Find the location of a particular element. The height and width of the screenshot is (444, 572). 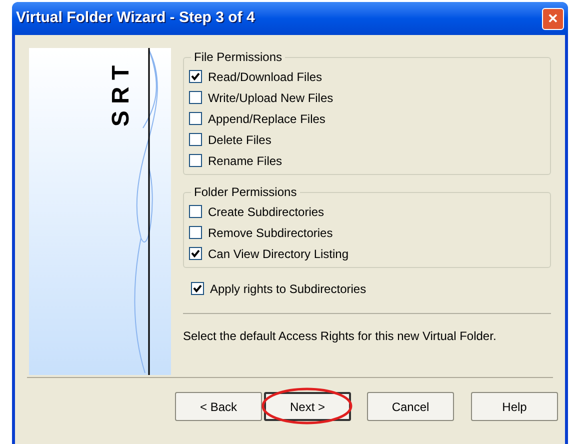

checkbox-label: Append/Replace Files is located at coordinates (267, 119).